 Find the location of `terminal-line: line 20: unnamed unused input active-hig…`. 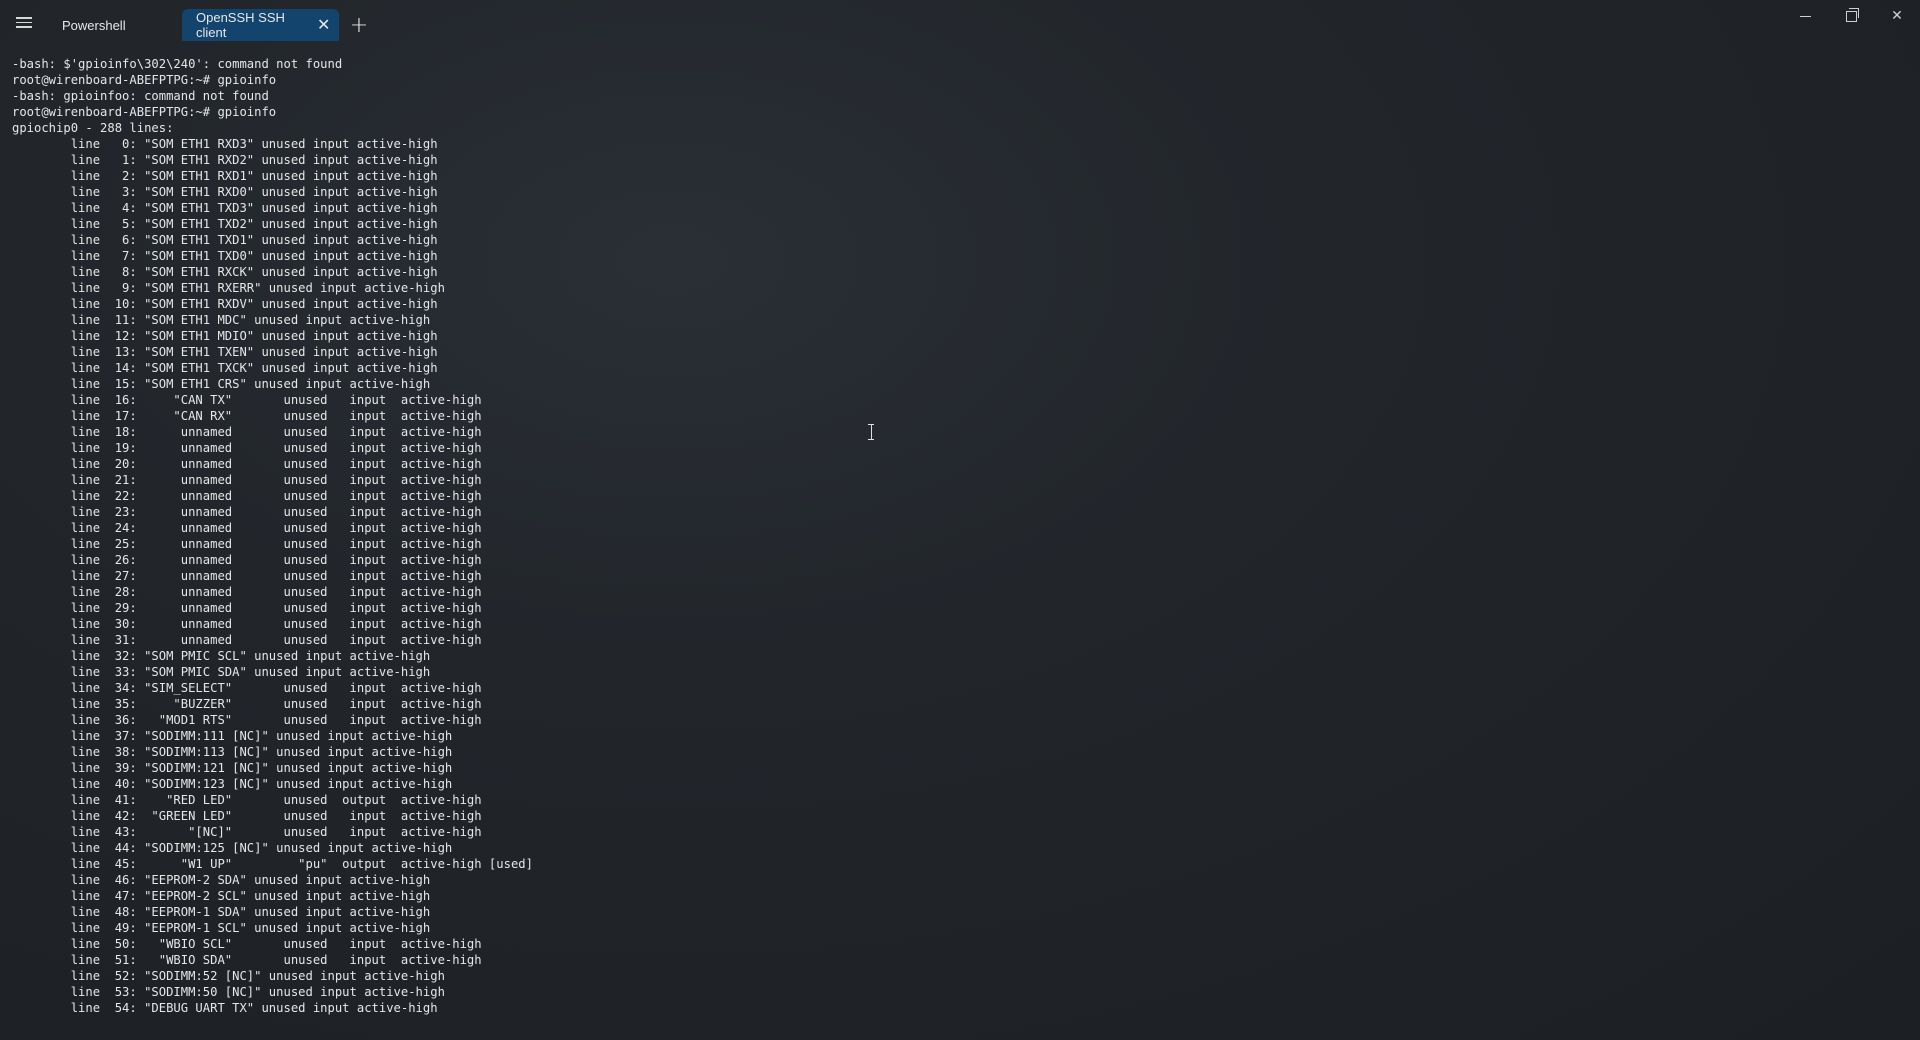

terminal-line: line 20: unnamed unused input active-hig… is located at coordinates (247, 464).